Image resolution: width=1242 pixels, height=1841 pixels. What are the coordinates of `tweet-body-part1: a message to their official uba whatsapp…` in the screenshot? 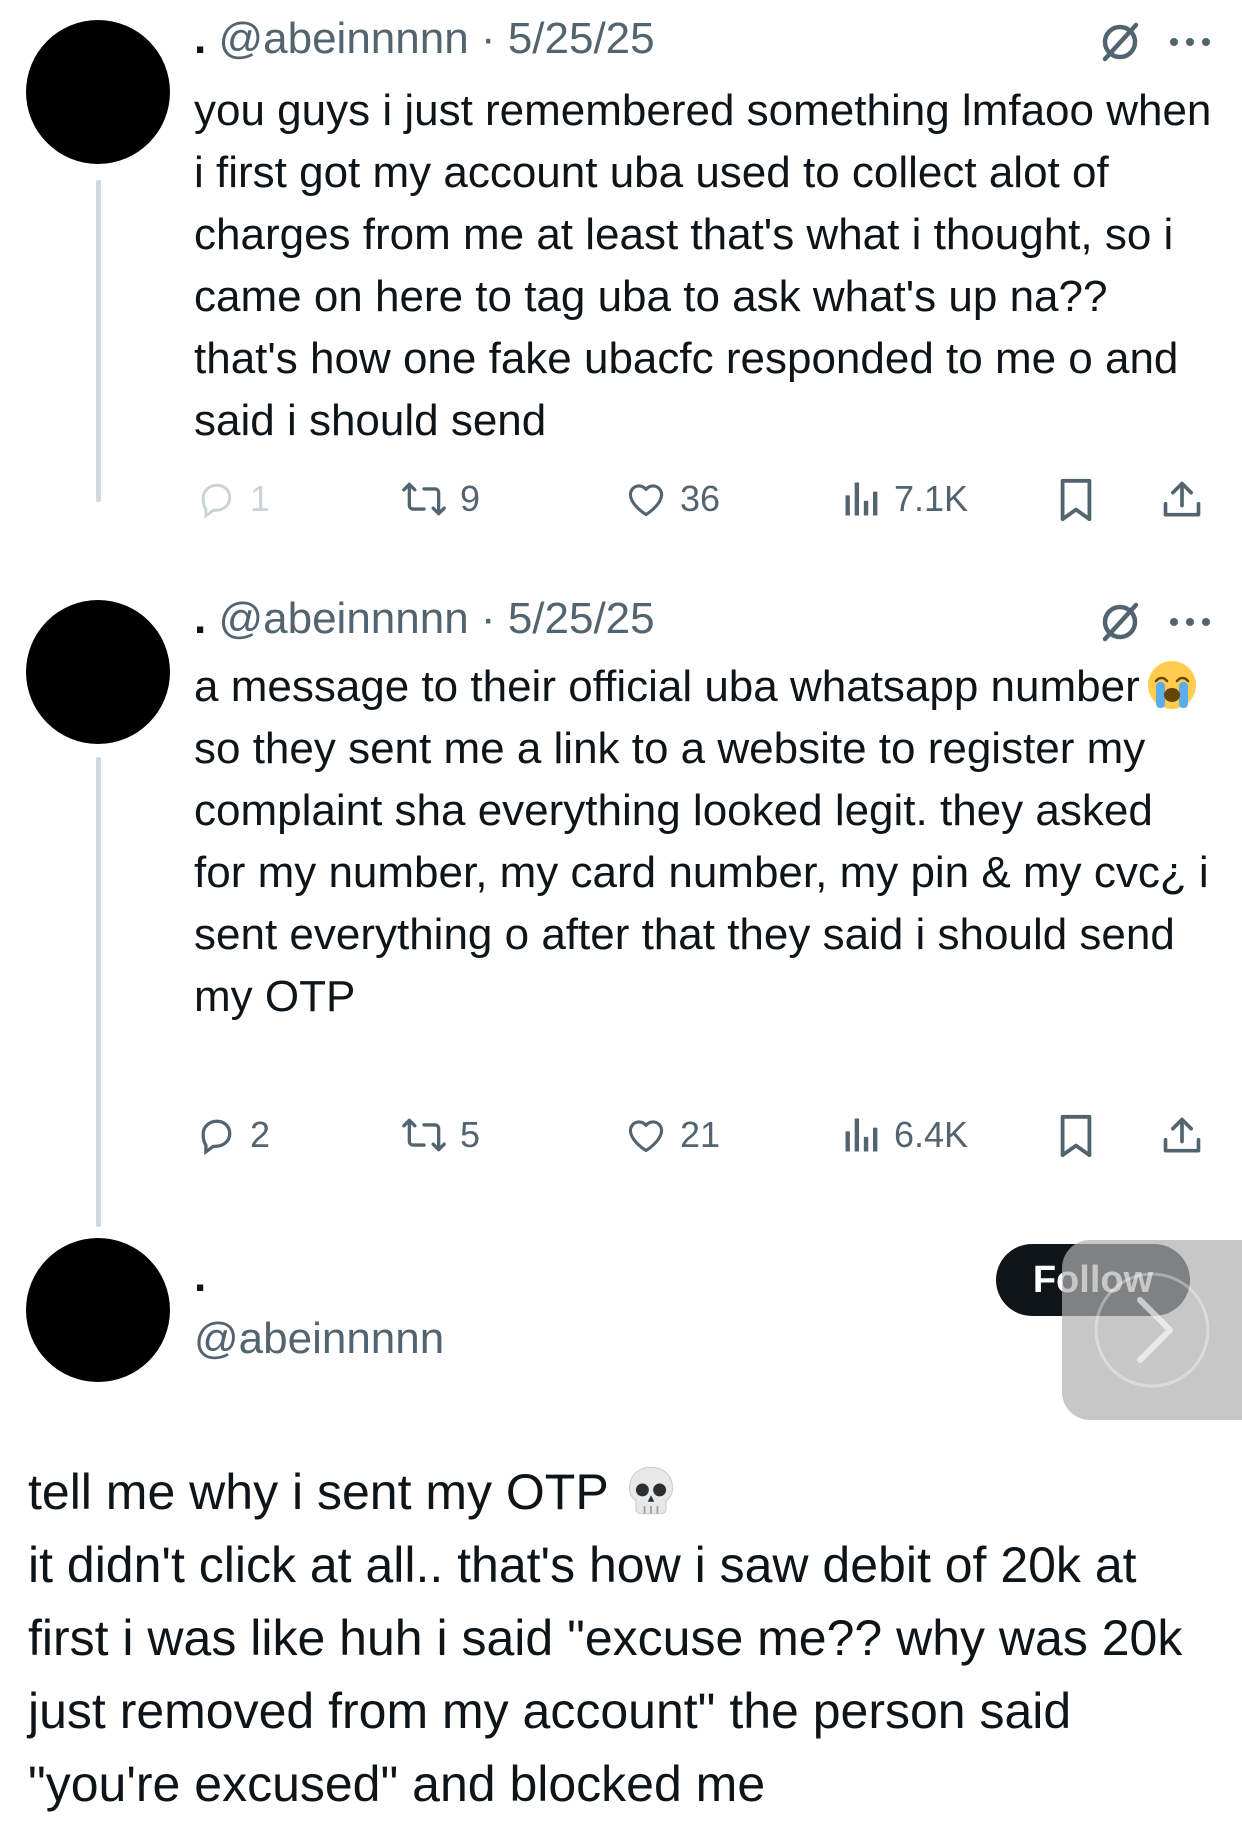 It's located at (667, 686).